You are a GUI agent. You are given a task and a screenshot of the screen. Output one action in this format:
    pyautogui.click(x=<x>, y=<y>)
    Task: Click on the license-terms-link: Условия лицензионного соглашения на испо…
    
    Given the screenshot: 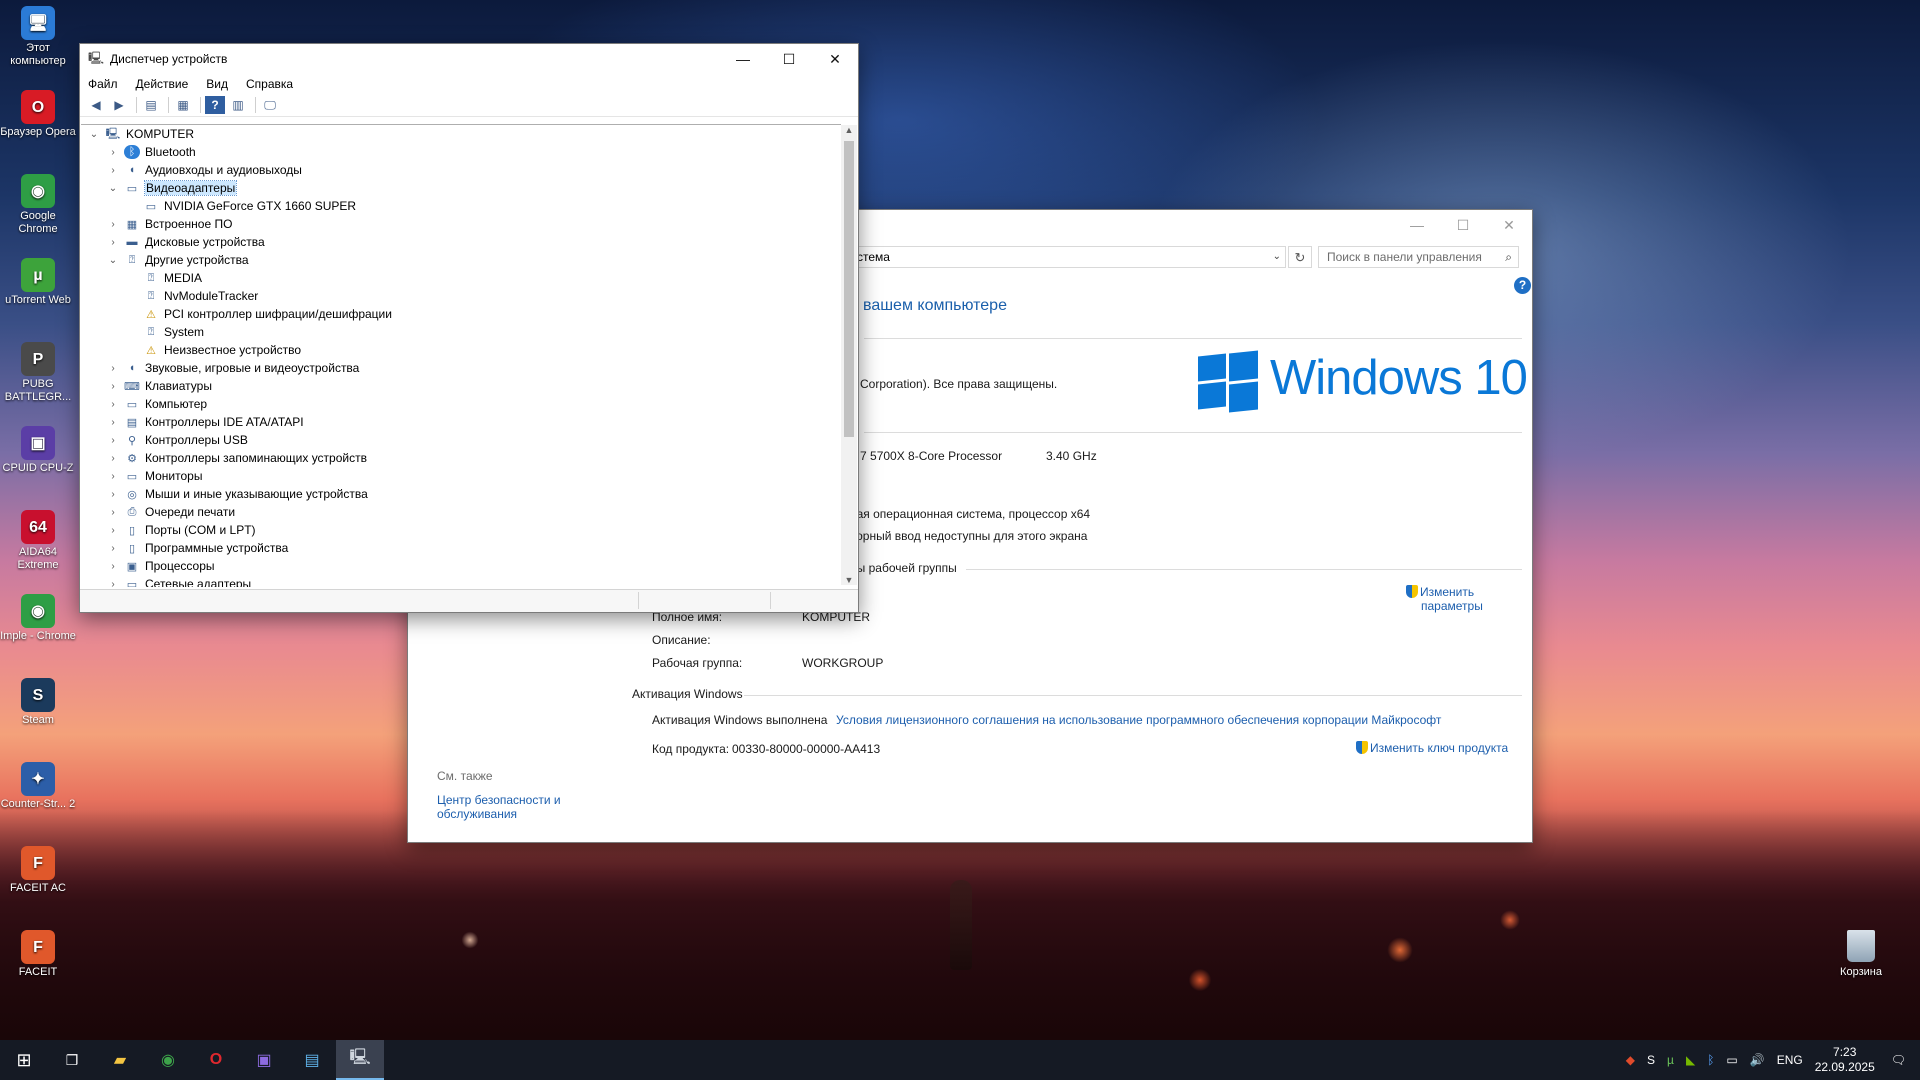 What is the action you would take?
    pyautogui.click(x=1138, y=720)
    